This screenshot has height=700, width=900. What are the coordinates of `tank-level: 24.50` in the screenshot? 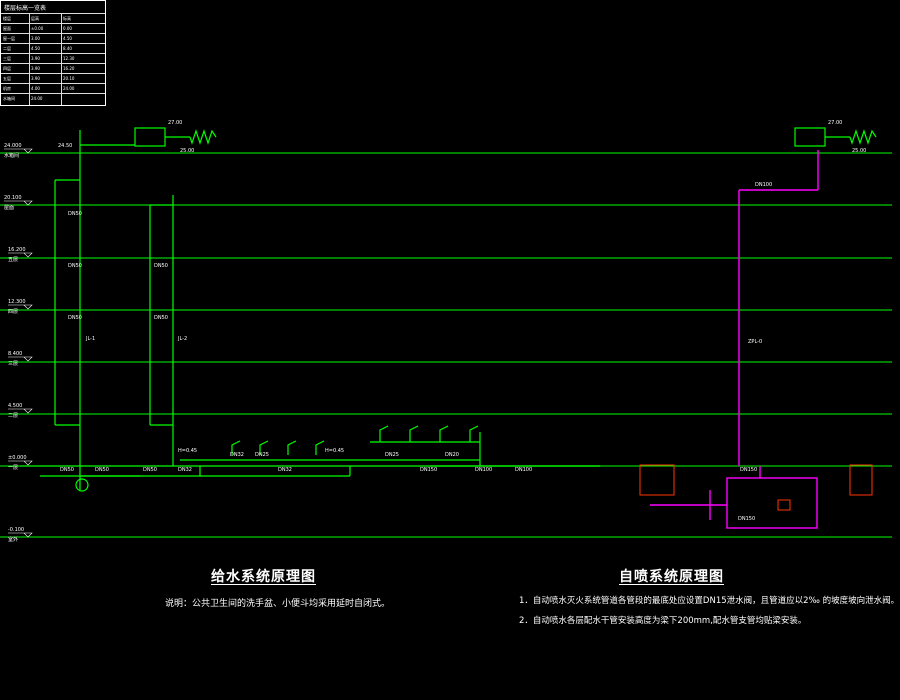 It's located at (65, 146).